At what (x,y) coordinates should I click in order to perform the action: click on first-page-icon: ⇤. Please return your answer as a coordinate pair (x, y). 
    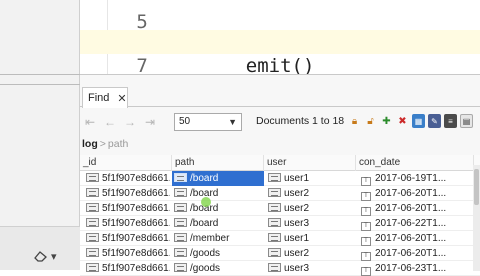
    Looking at the image, I should click on (90, 122).